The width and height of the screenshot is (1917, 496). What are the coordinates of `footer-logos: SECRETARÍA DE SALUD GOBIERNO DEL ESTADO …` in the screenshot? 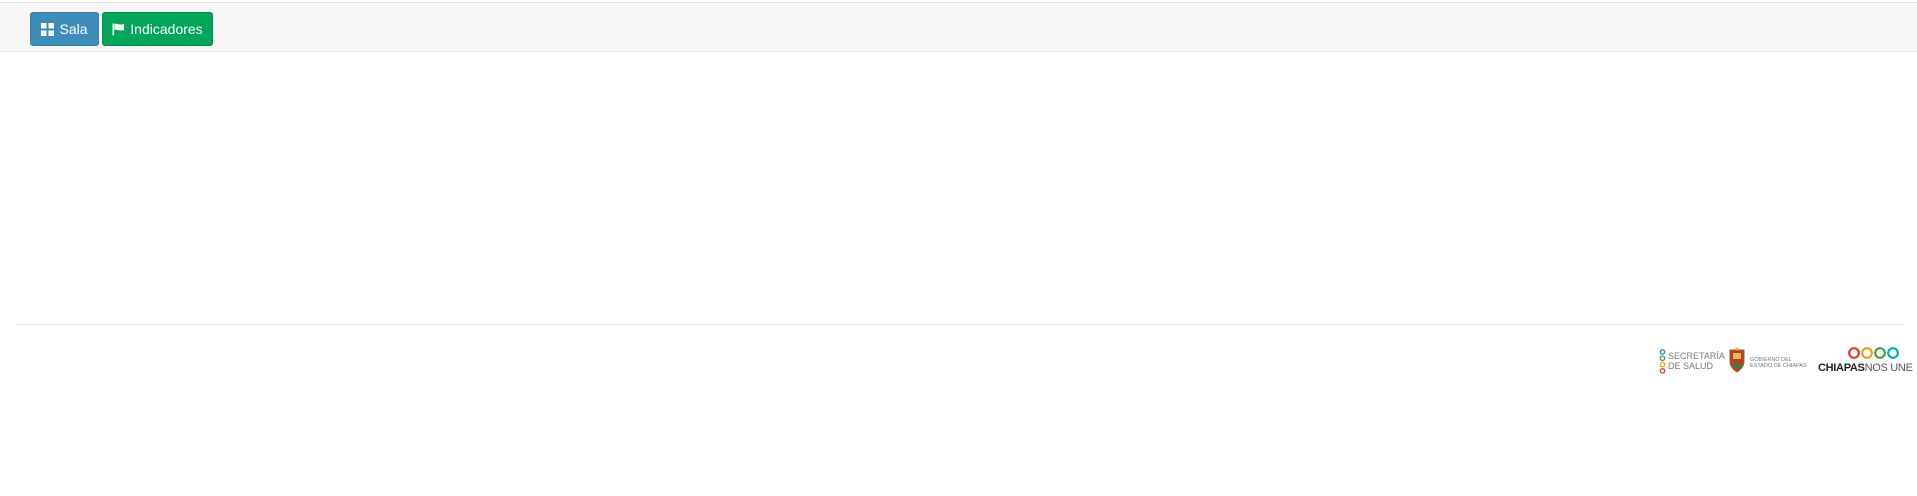 It's located at (1784, 360).